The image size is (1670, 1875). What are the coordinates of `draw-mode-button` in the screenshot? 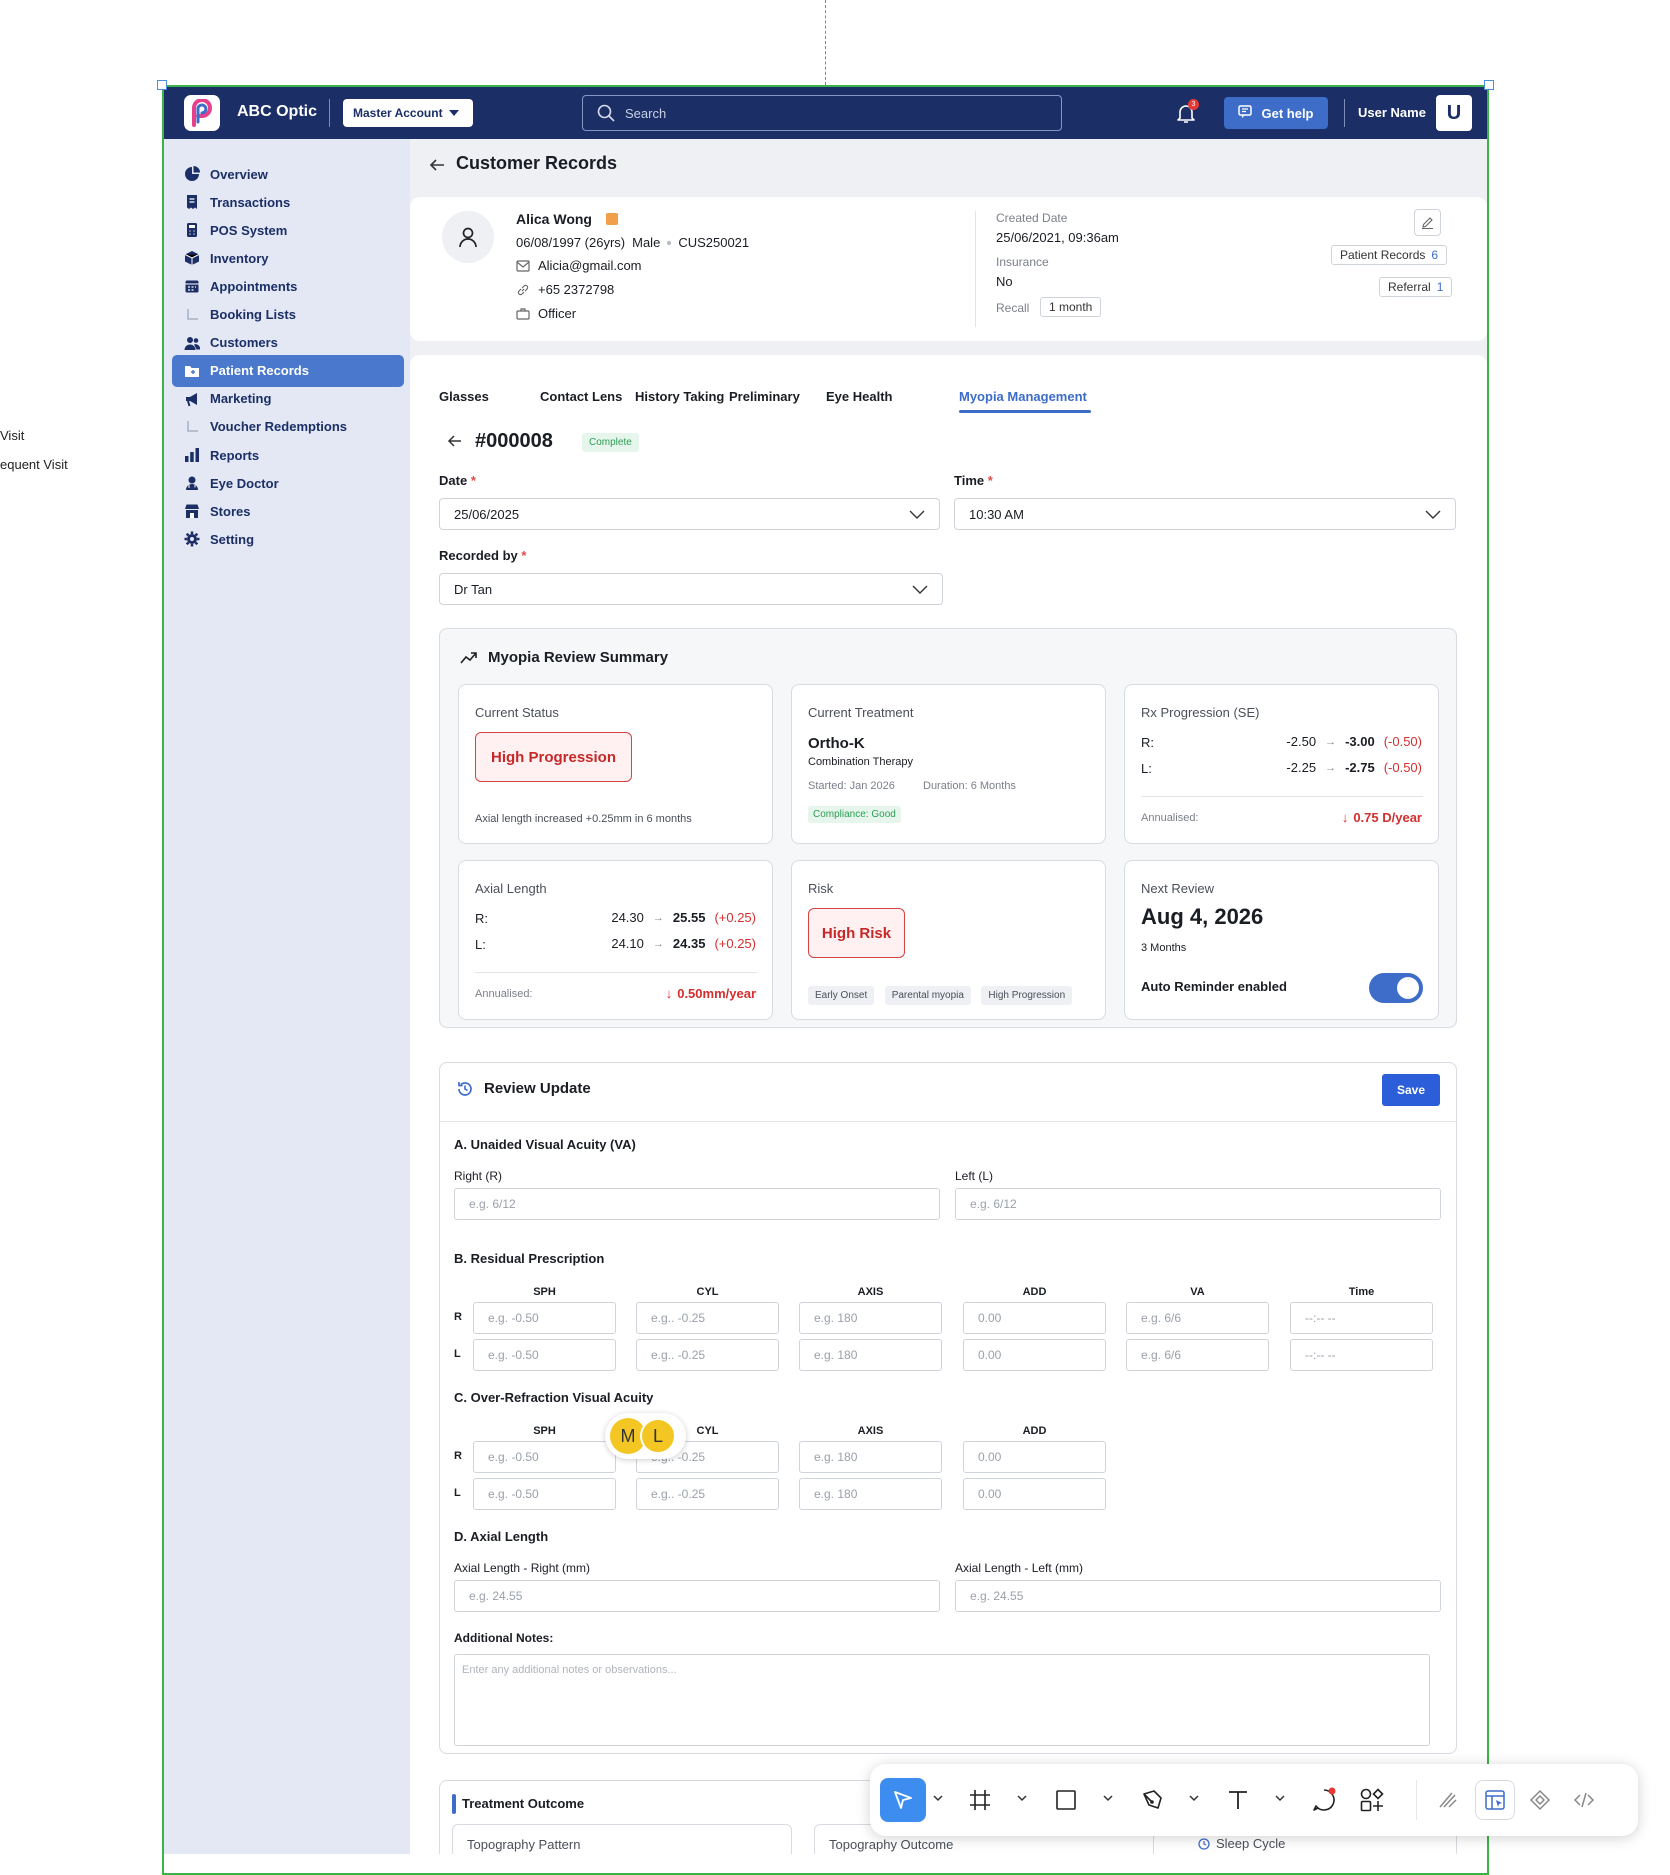 It's located at (1448, 1800).